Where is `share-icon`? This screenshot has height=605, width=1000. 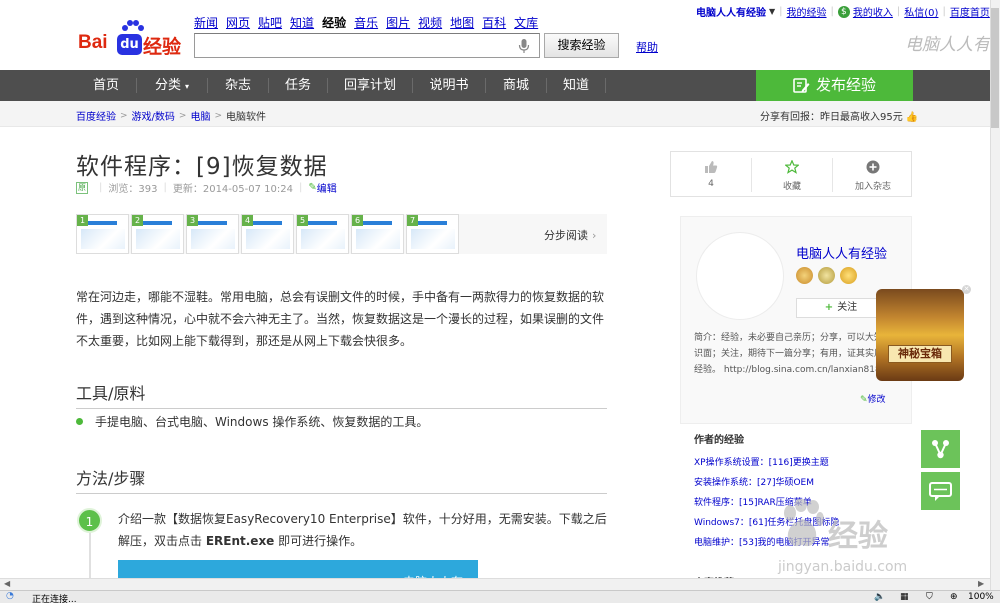
share-icon is located at coordinates (940, 449).